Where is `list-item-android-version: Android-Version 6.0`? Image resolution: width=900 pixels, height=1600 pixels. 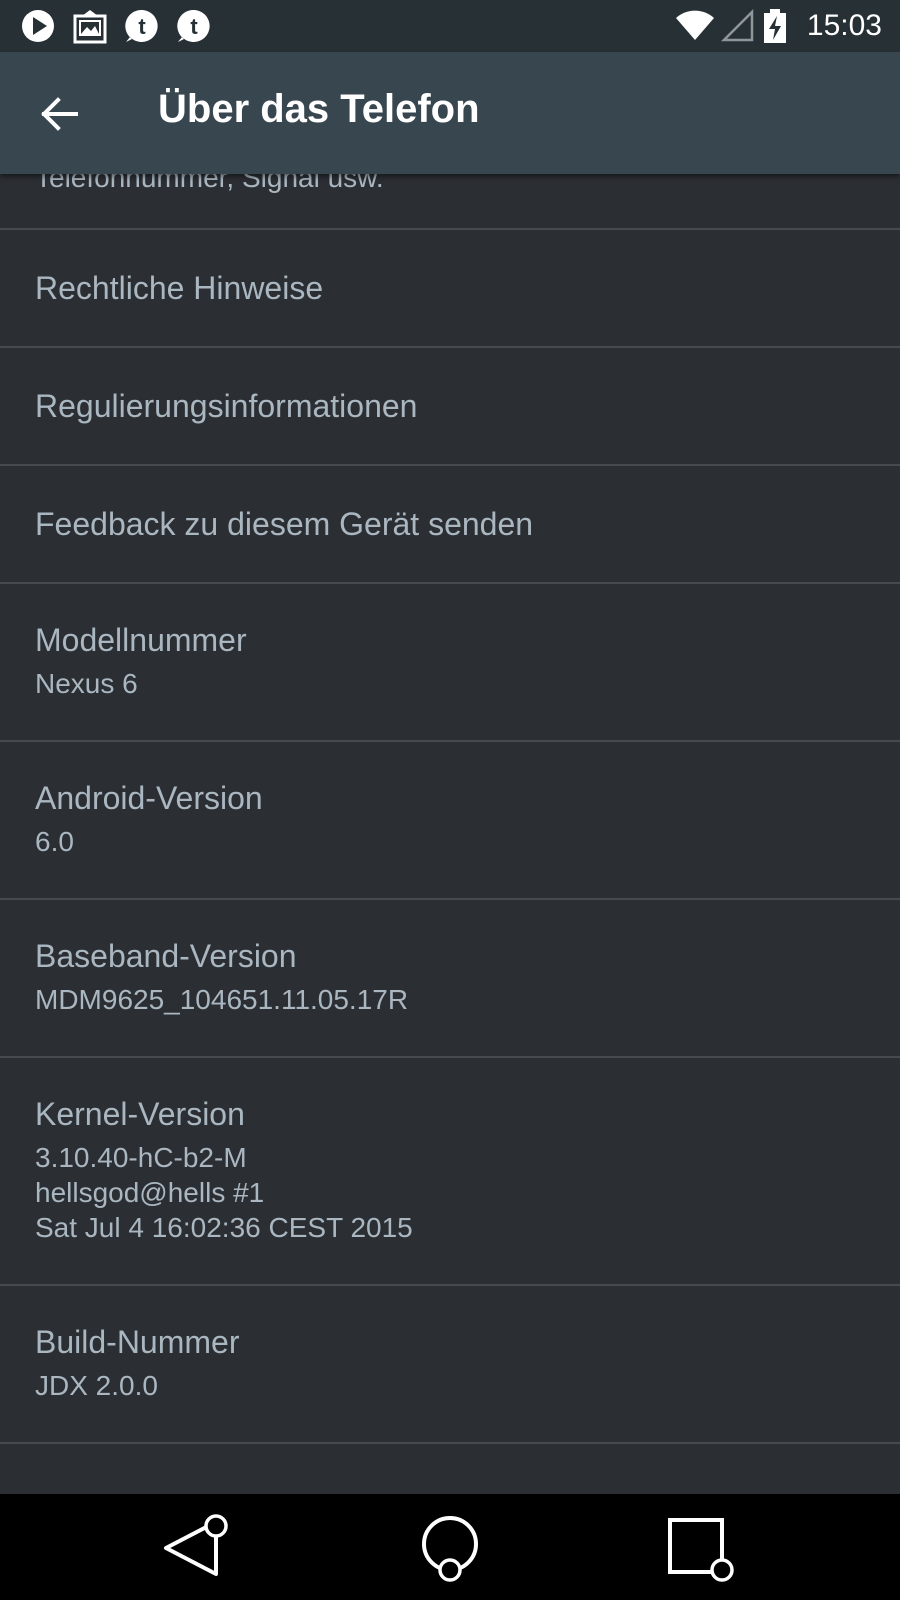
list-item-android-version: Android-Version 6.0 is located at coordinates (450, 821).